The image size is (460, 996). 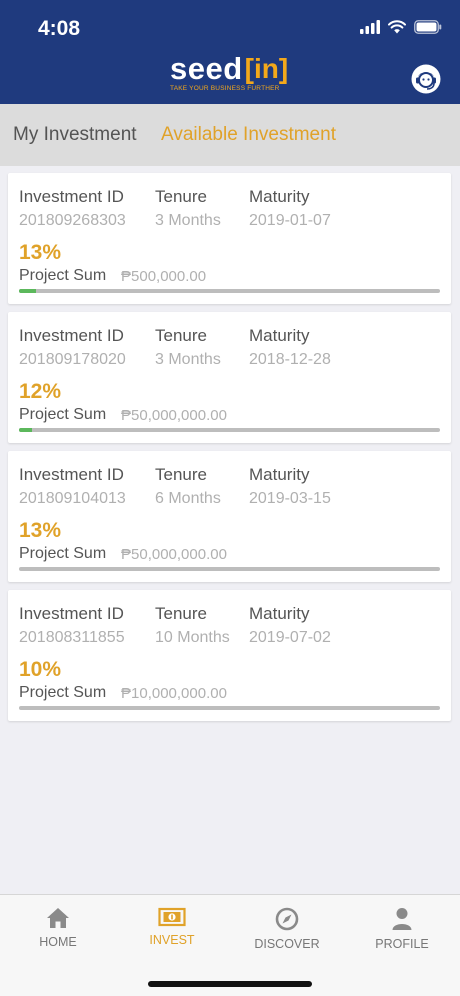 I want to click on tenure-value: 6 Months, so click(x=188, y=498).